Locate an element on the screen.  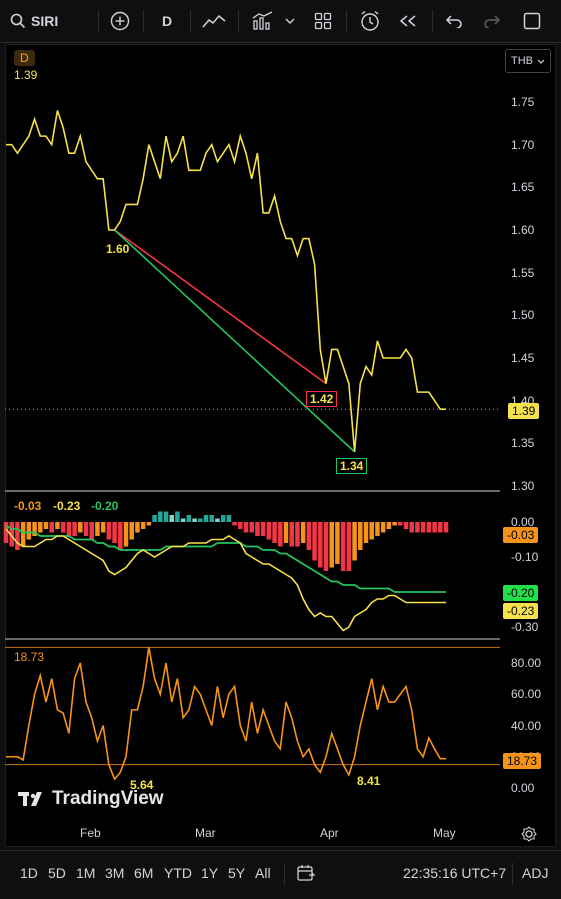
annotation-green-end: 1.34 is located at coordinates (352, 466).